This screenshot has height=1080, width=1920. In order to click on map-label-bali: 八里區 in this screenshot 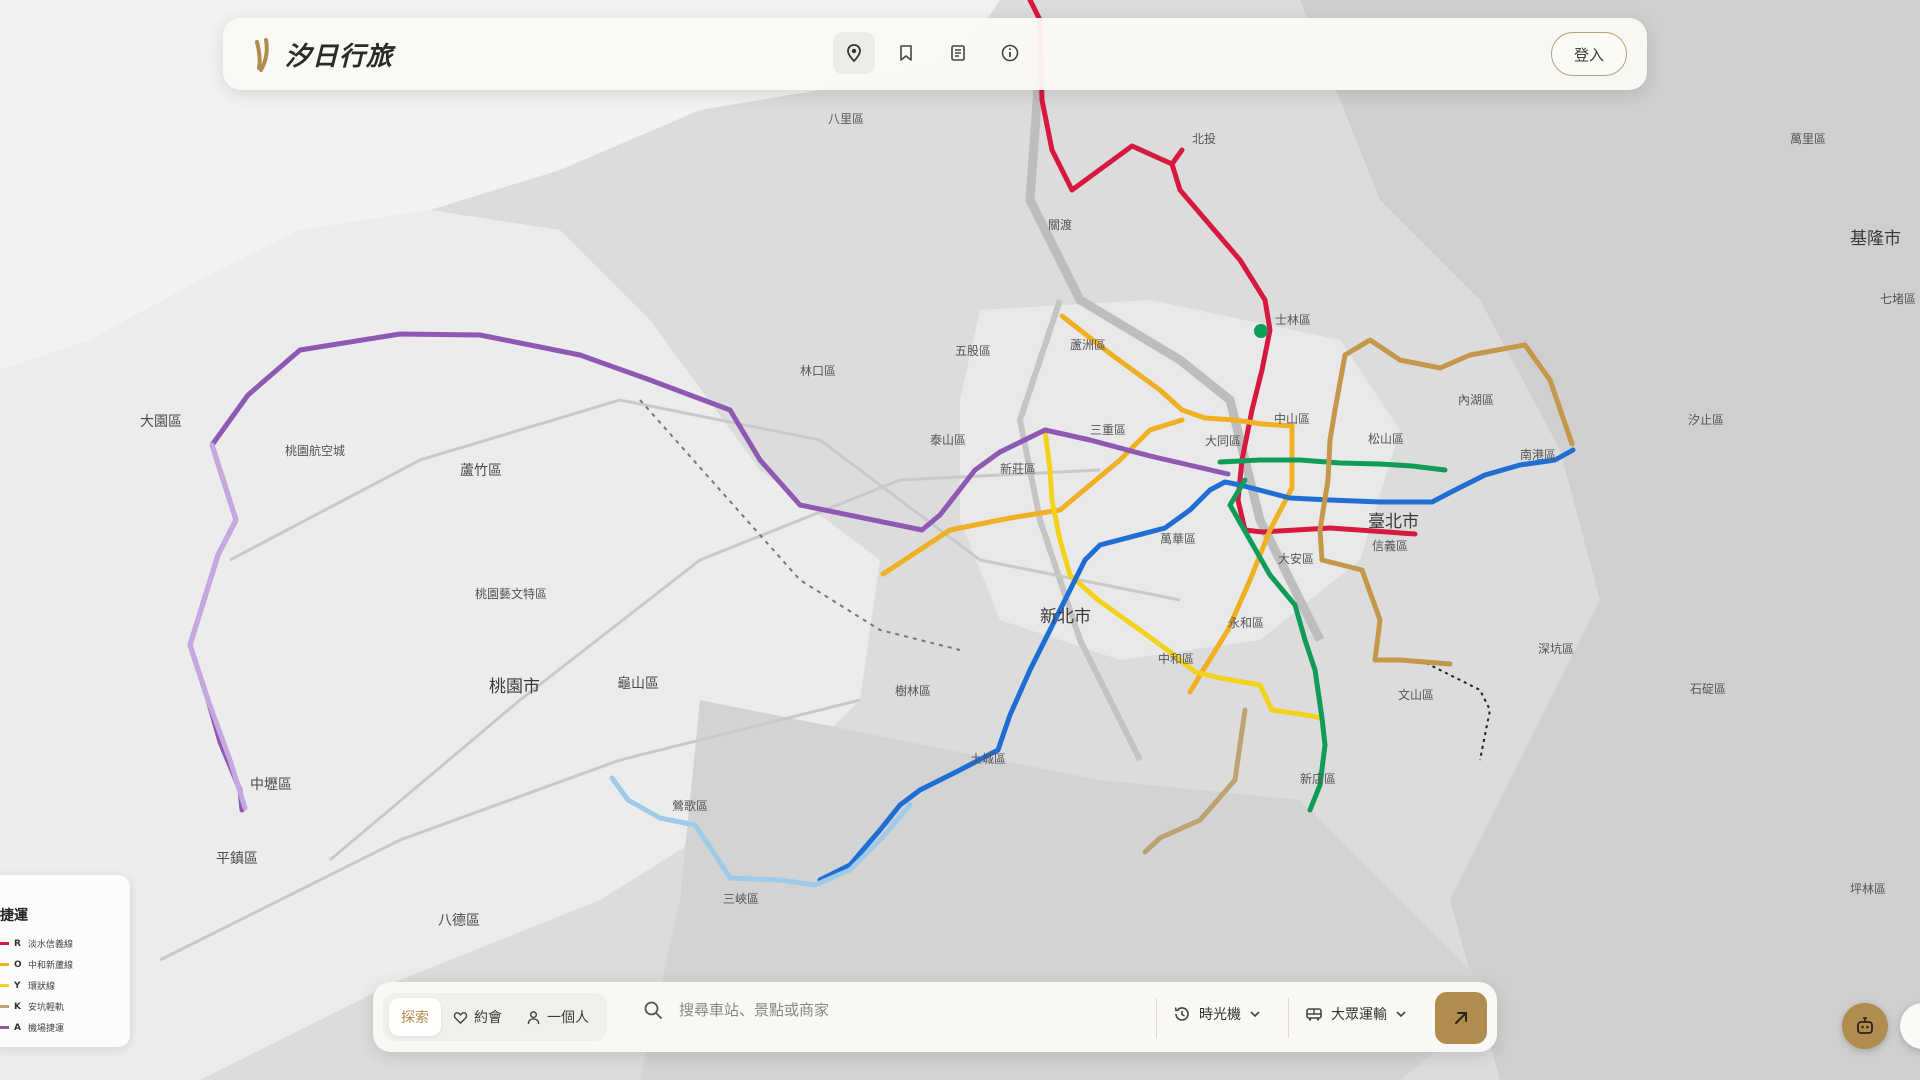, I will do `click(846, 119)`.